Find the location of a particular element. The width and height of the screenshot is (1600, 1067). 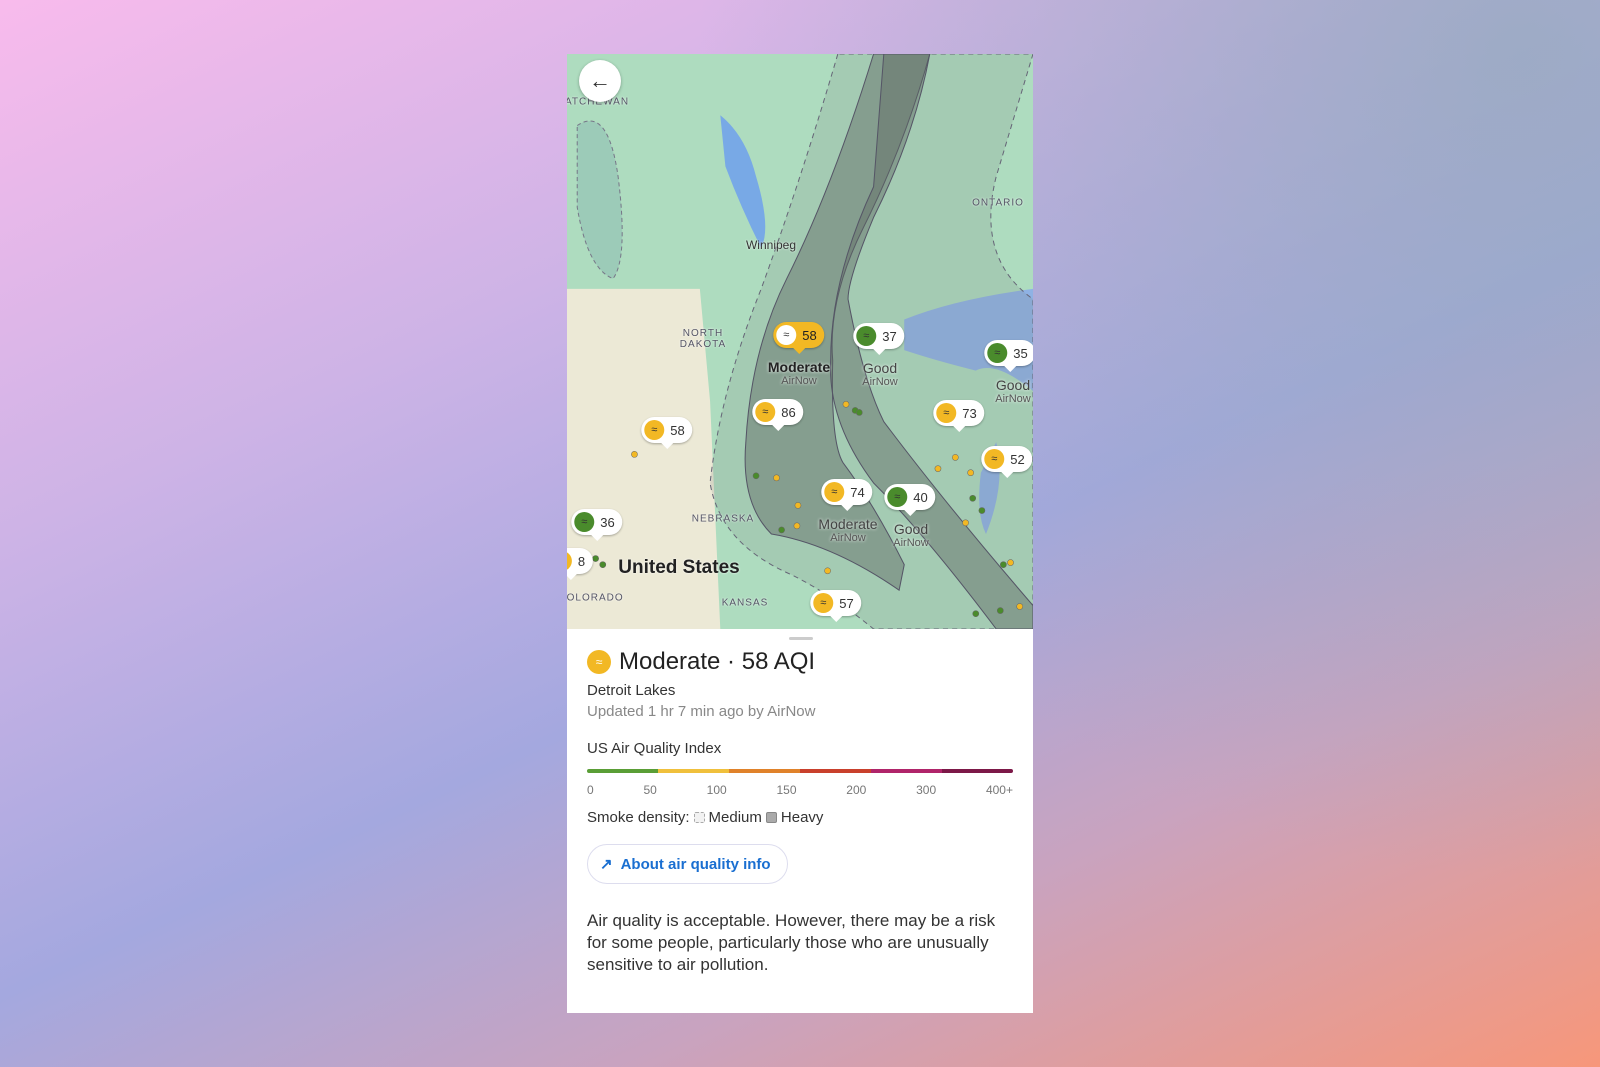

aqi-value: 86 is located at coordinates (788, 412).